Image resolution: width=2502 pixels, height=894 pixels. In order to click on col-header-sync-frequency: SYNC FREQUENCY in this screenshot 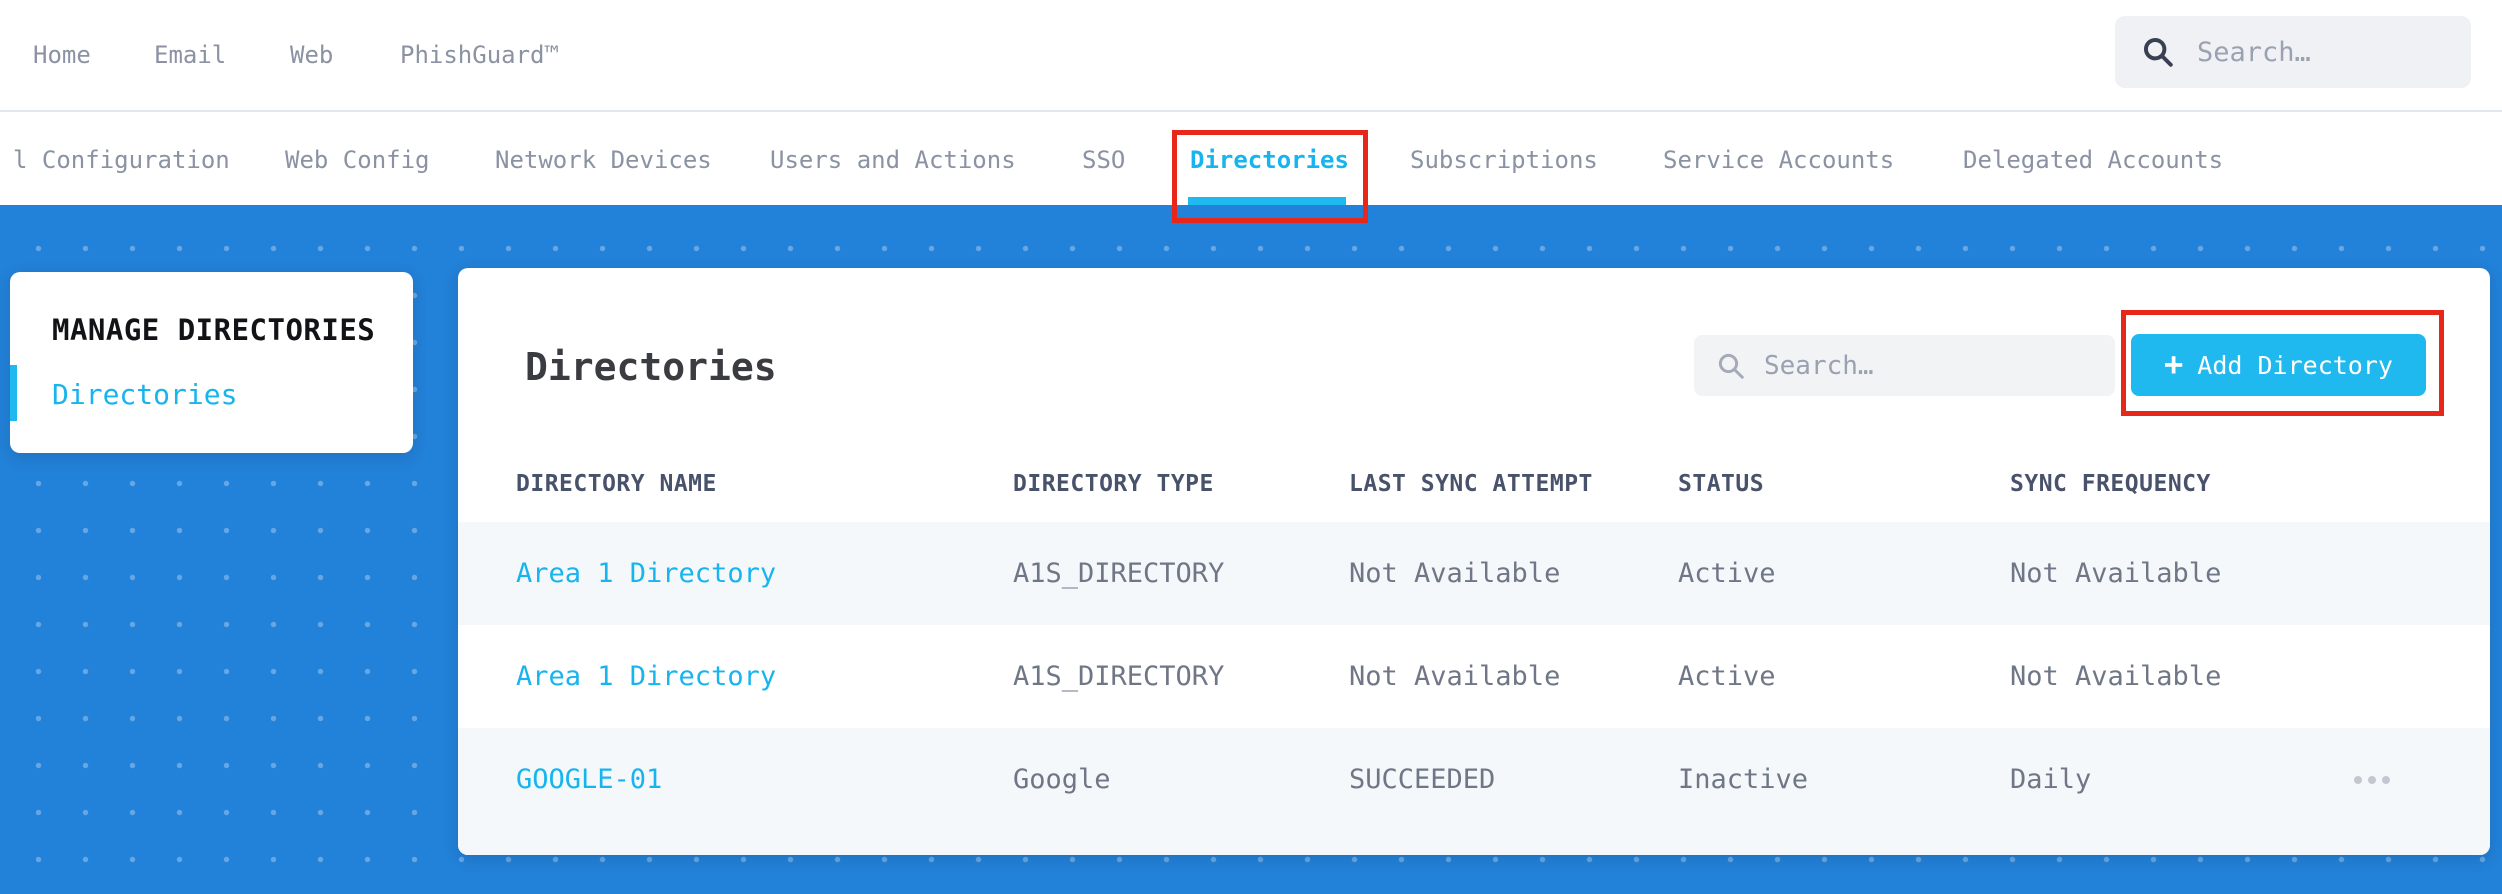, I will do `click(2110, 484)`.